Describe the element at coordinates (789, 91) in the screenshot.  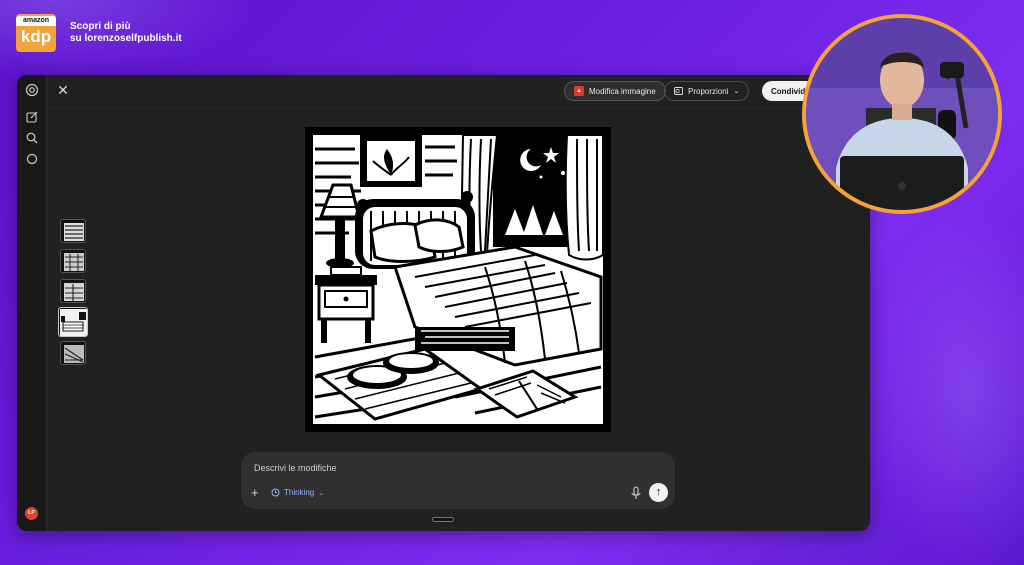
I see `share-label: Condividi` at that location.